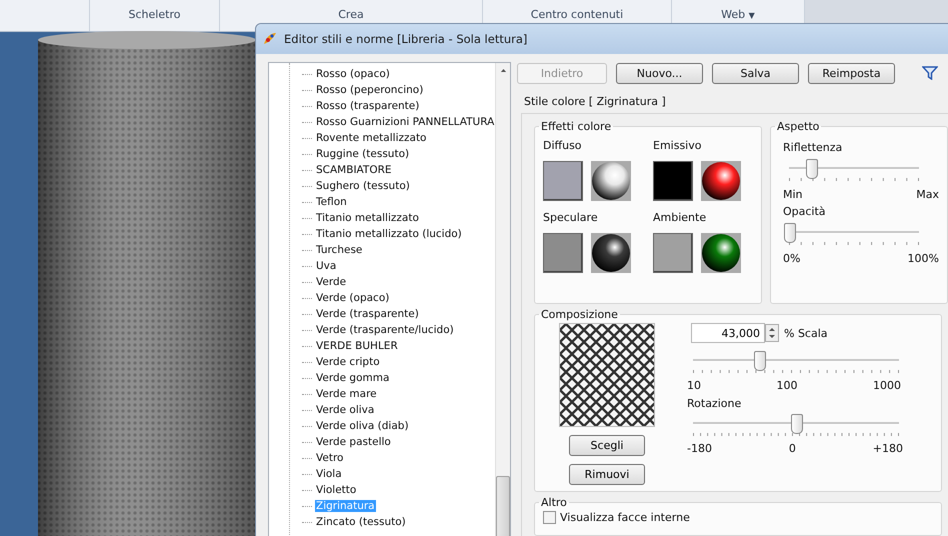 The image size is (948, 536). What do you see at coordinates (405, 122) in the screenshot?
I see `tree-item: Rosso Guarnizioni PANNELLATURA` at bounding box center [405, 122].